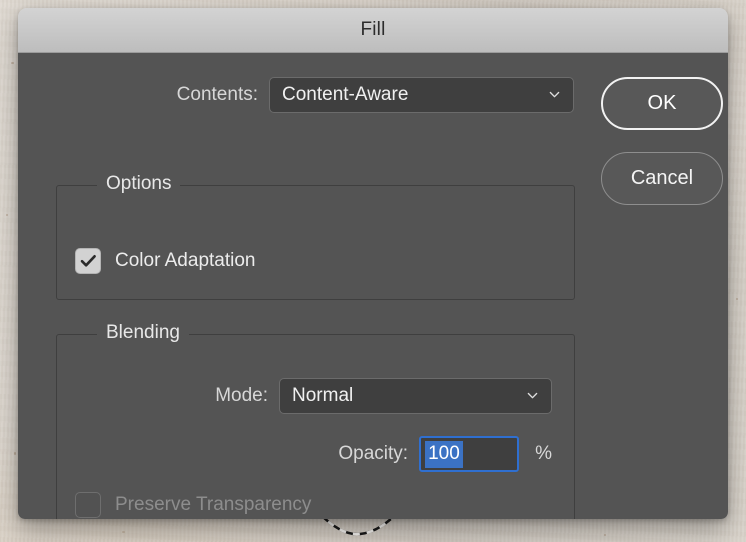 The width and height of the screenshot is (746, 542). I want to click on blending-group-legend: Blending, so click(143, 333).